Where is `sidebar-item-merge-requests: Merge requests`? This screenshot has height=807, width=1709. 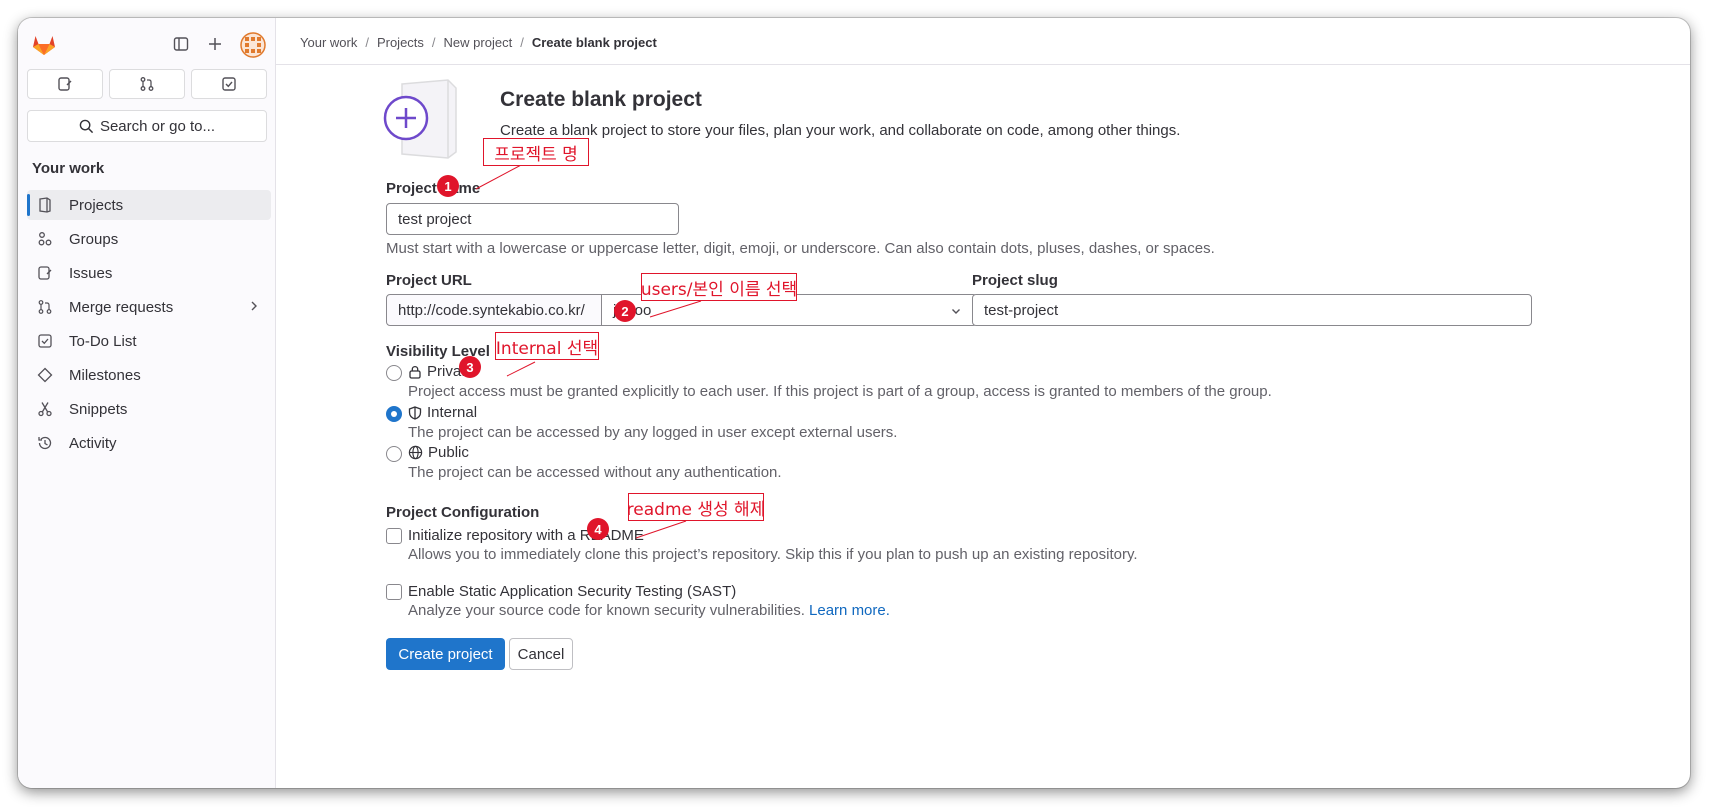
sidebar-item-merge-requests: Merge requests is located at coordinates (149, 307).